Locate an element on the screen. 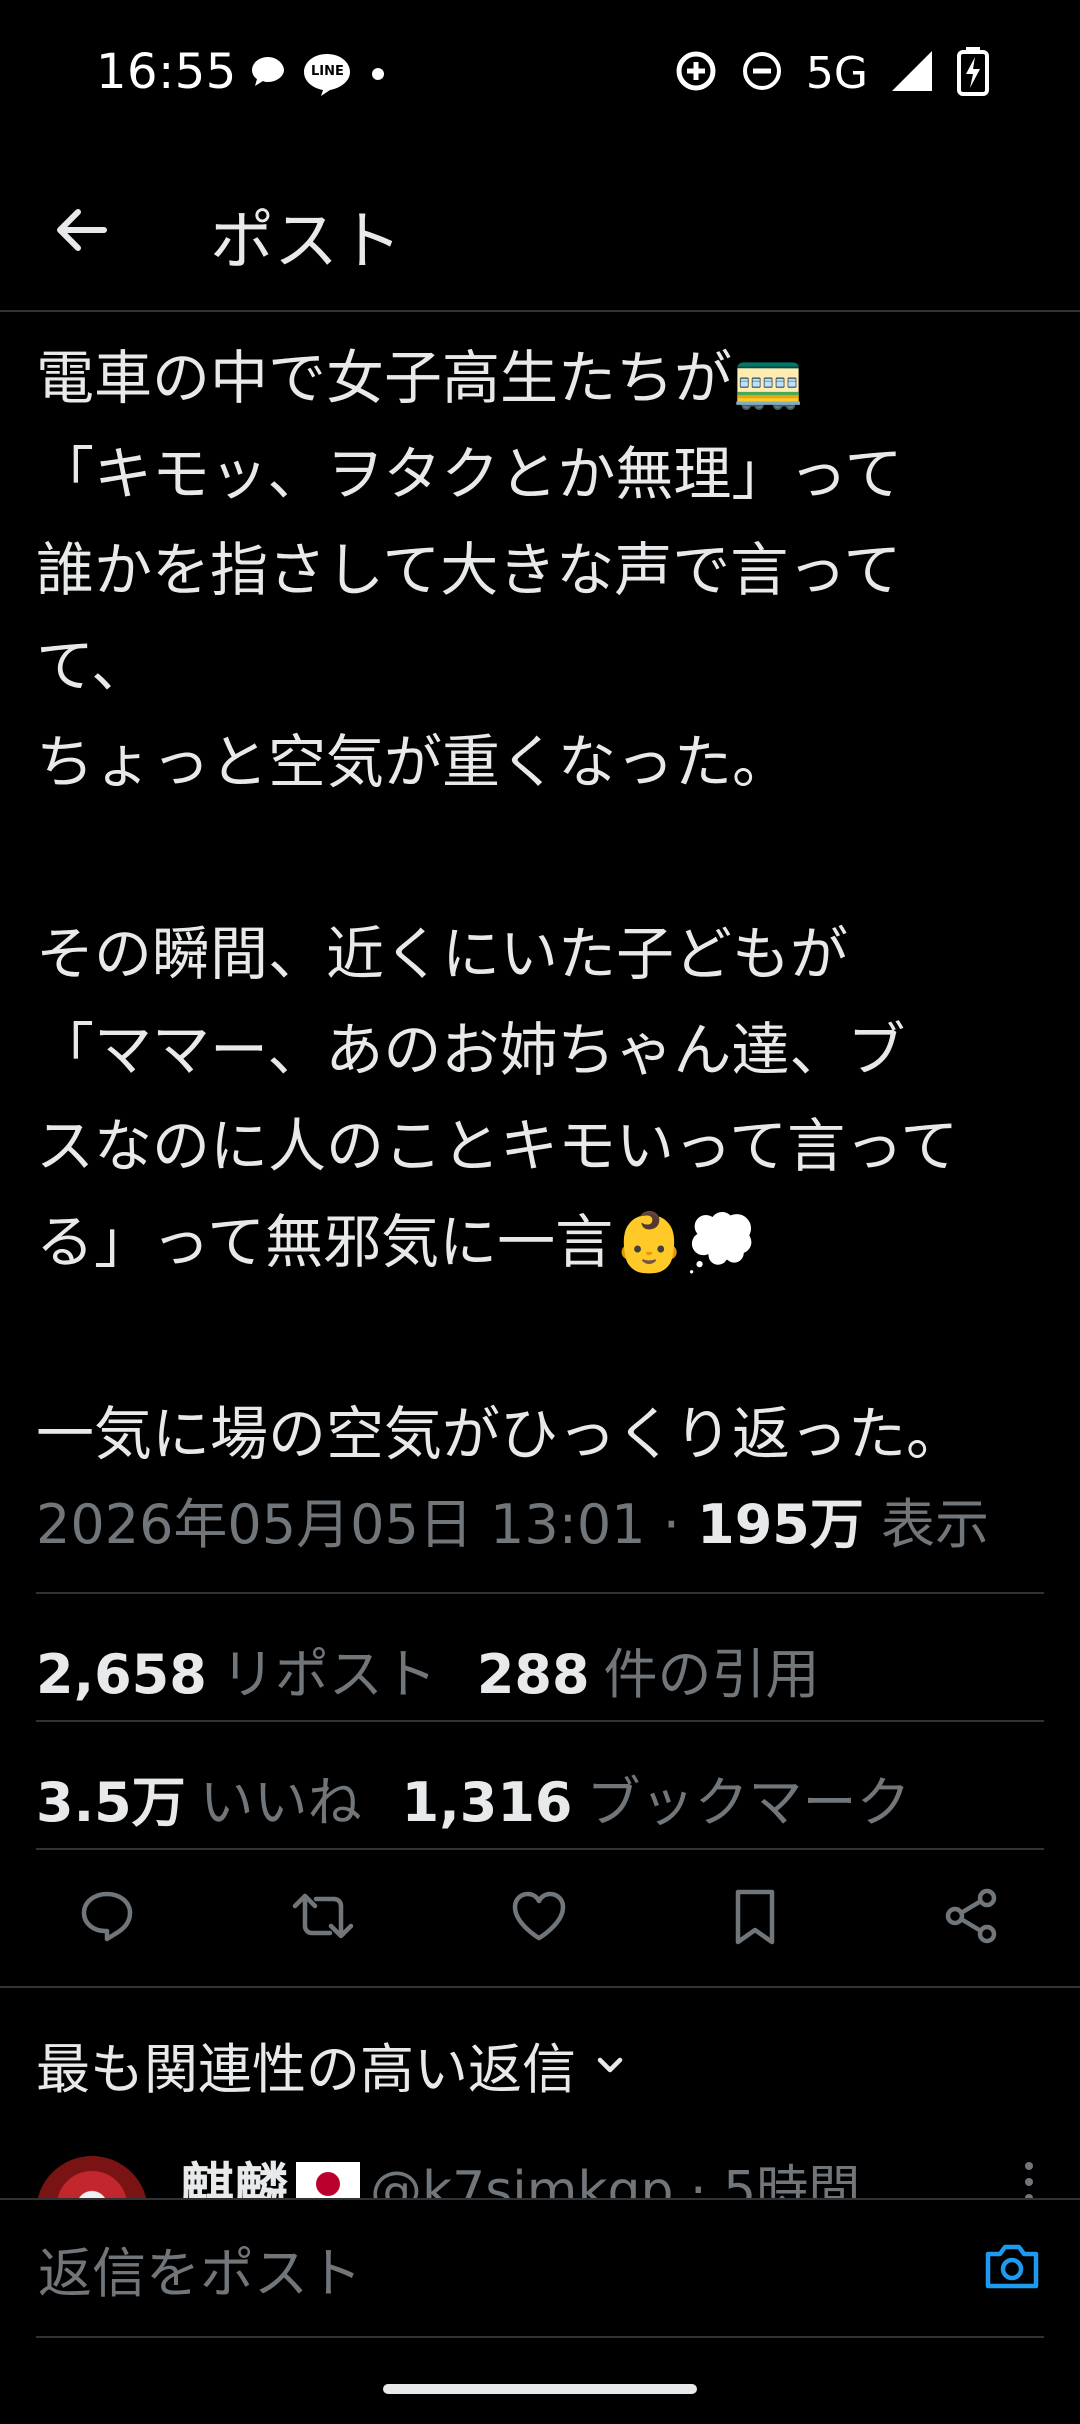  reply-button is located at coordinates (107, 1918).